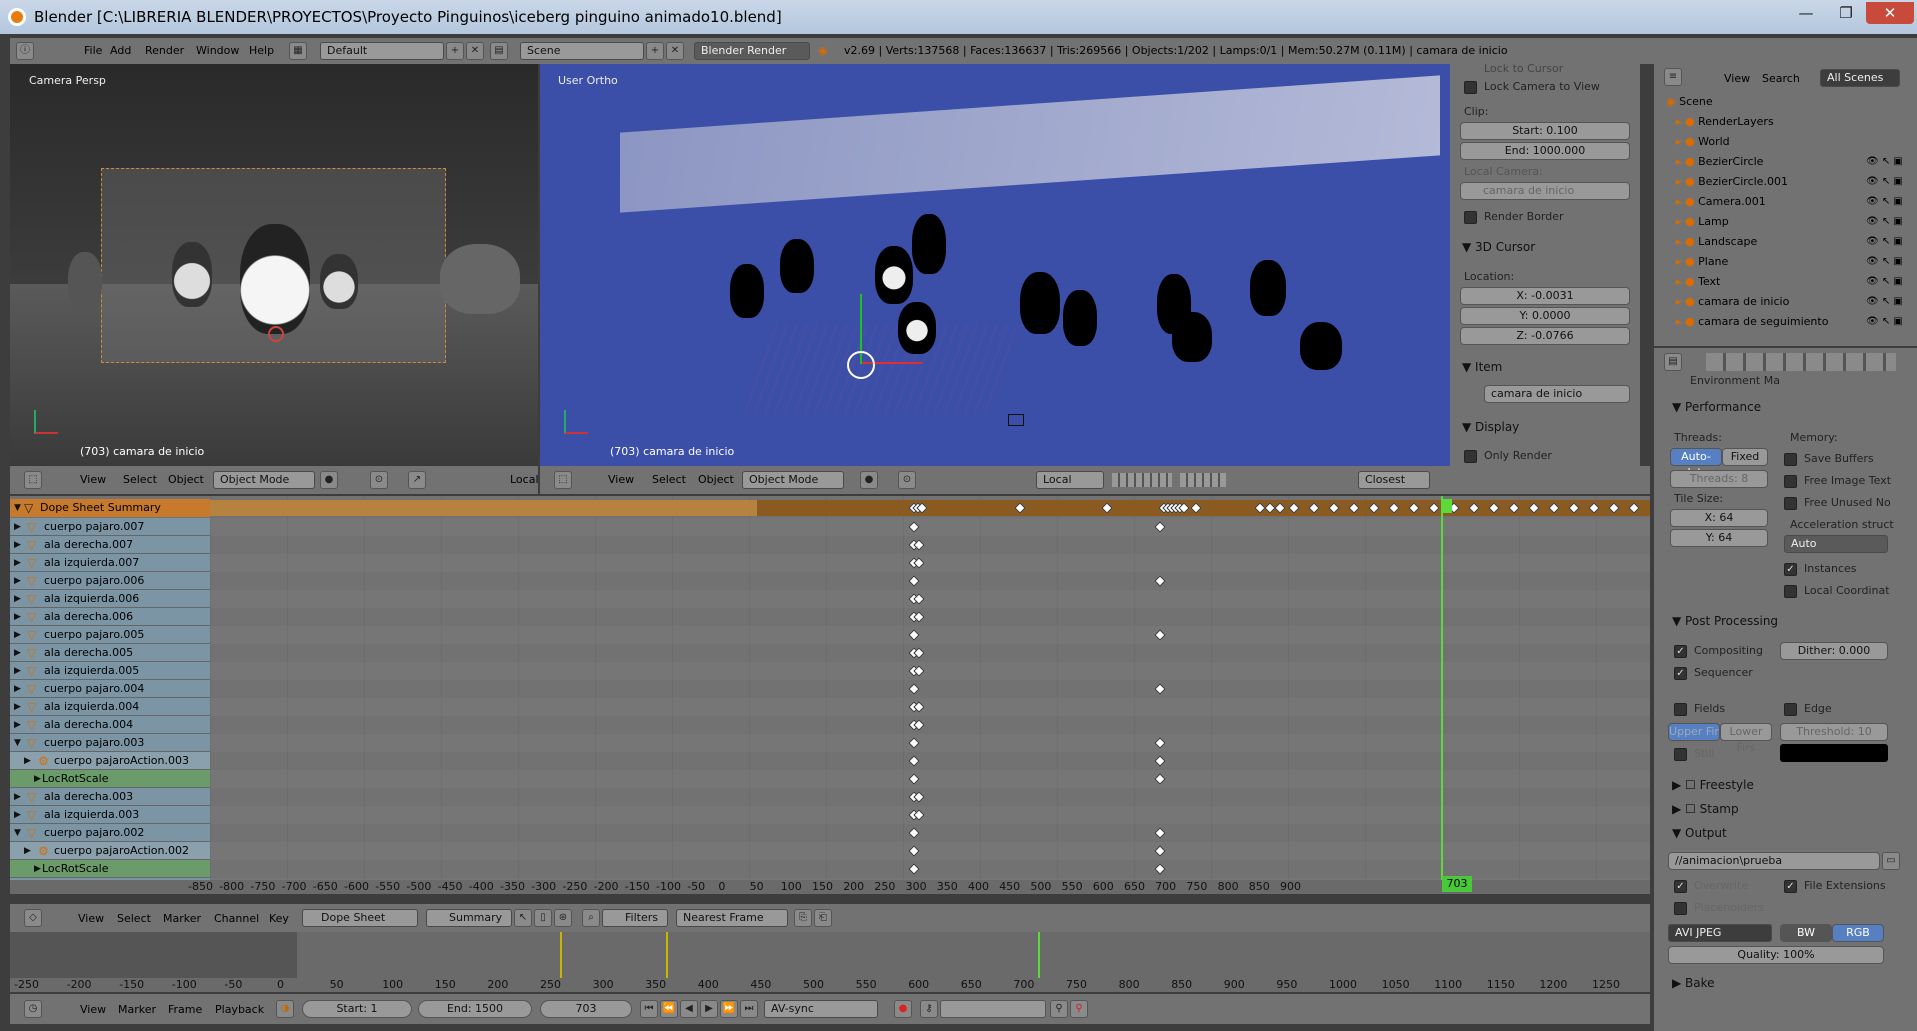  I want to click on post-processing-panel: ▼ Post Processing, so click(1725, 621).